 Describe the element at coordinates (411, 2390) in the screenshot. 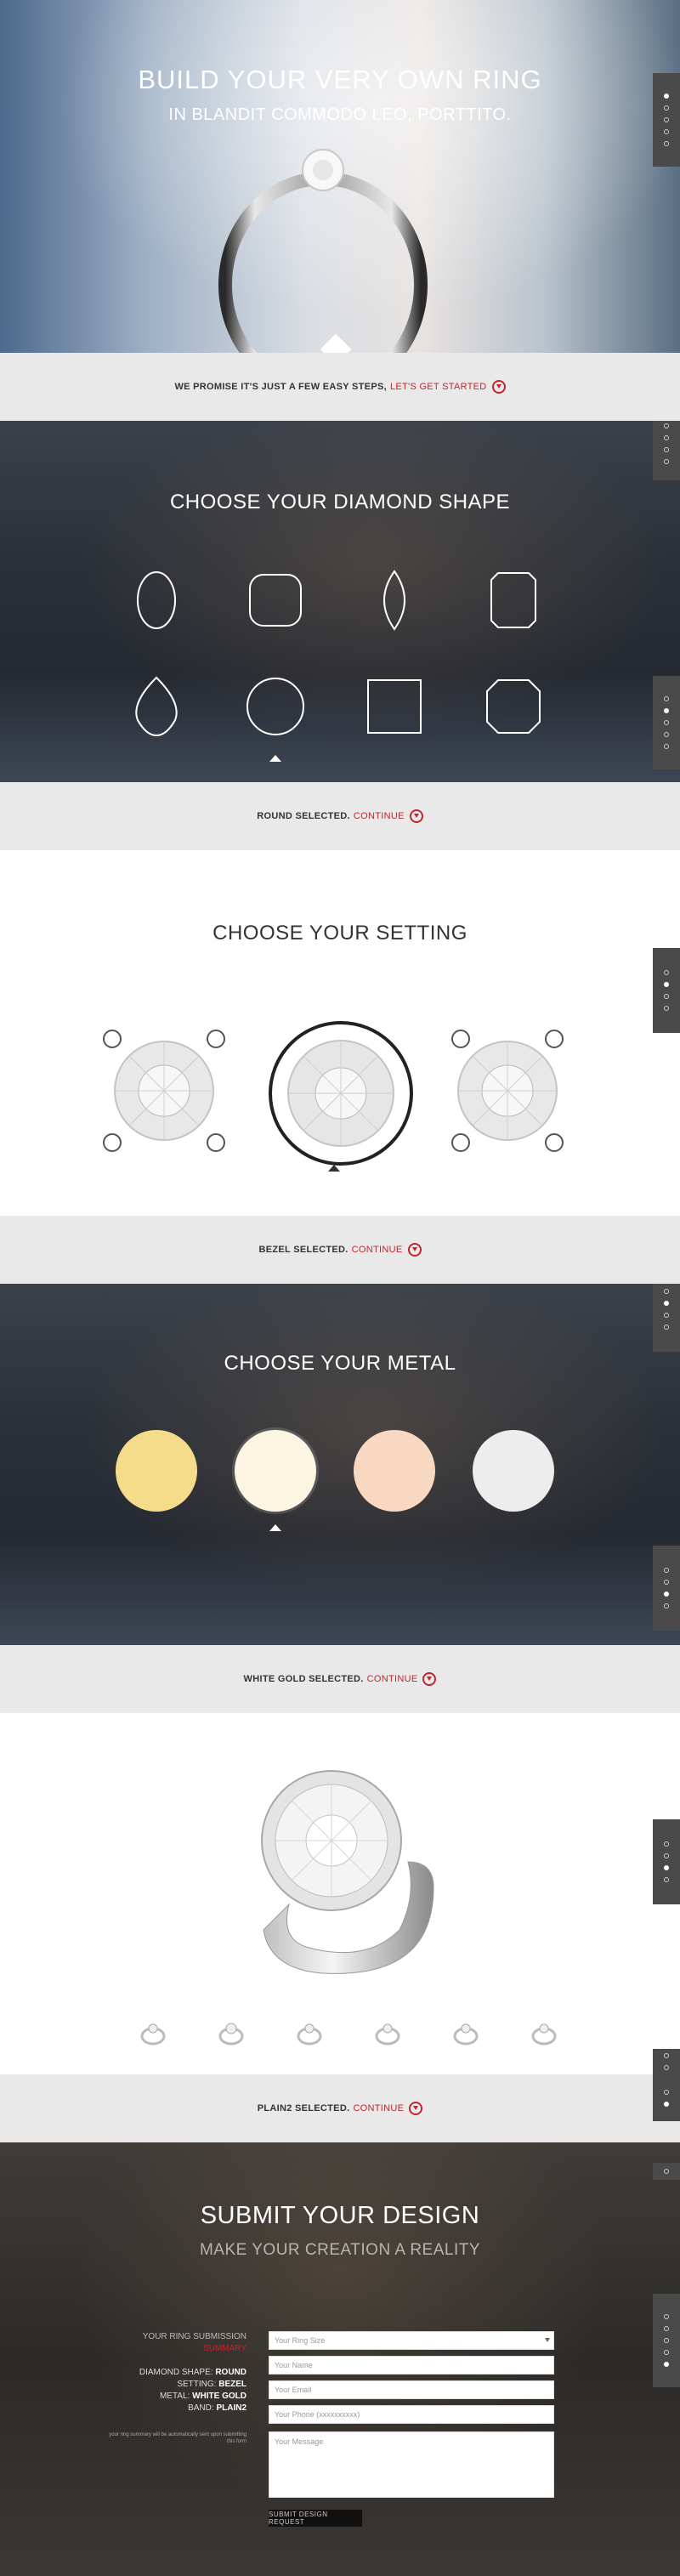

I see `email-field: Your Email` at that location.